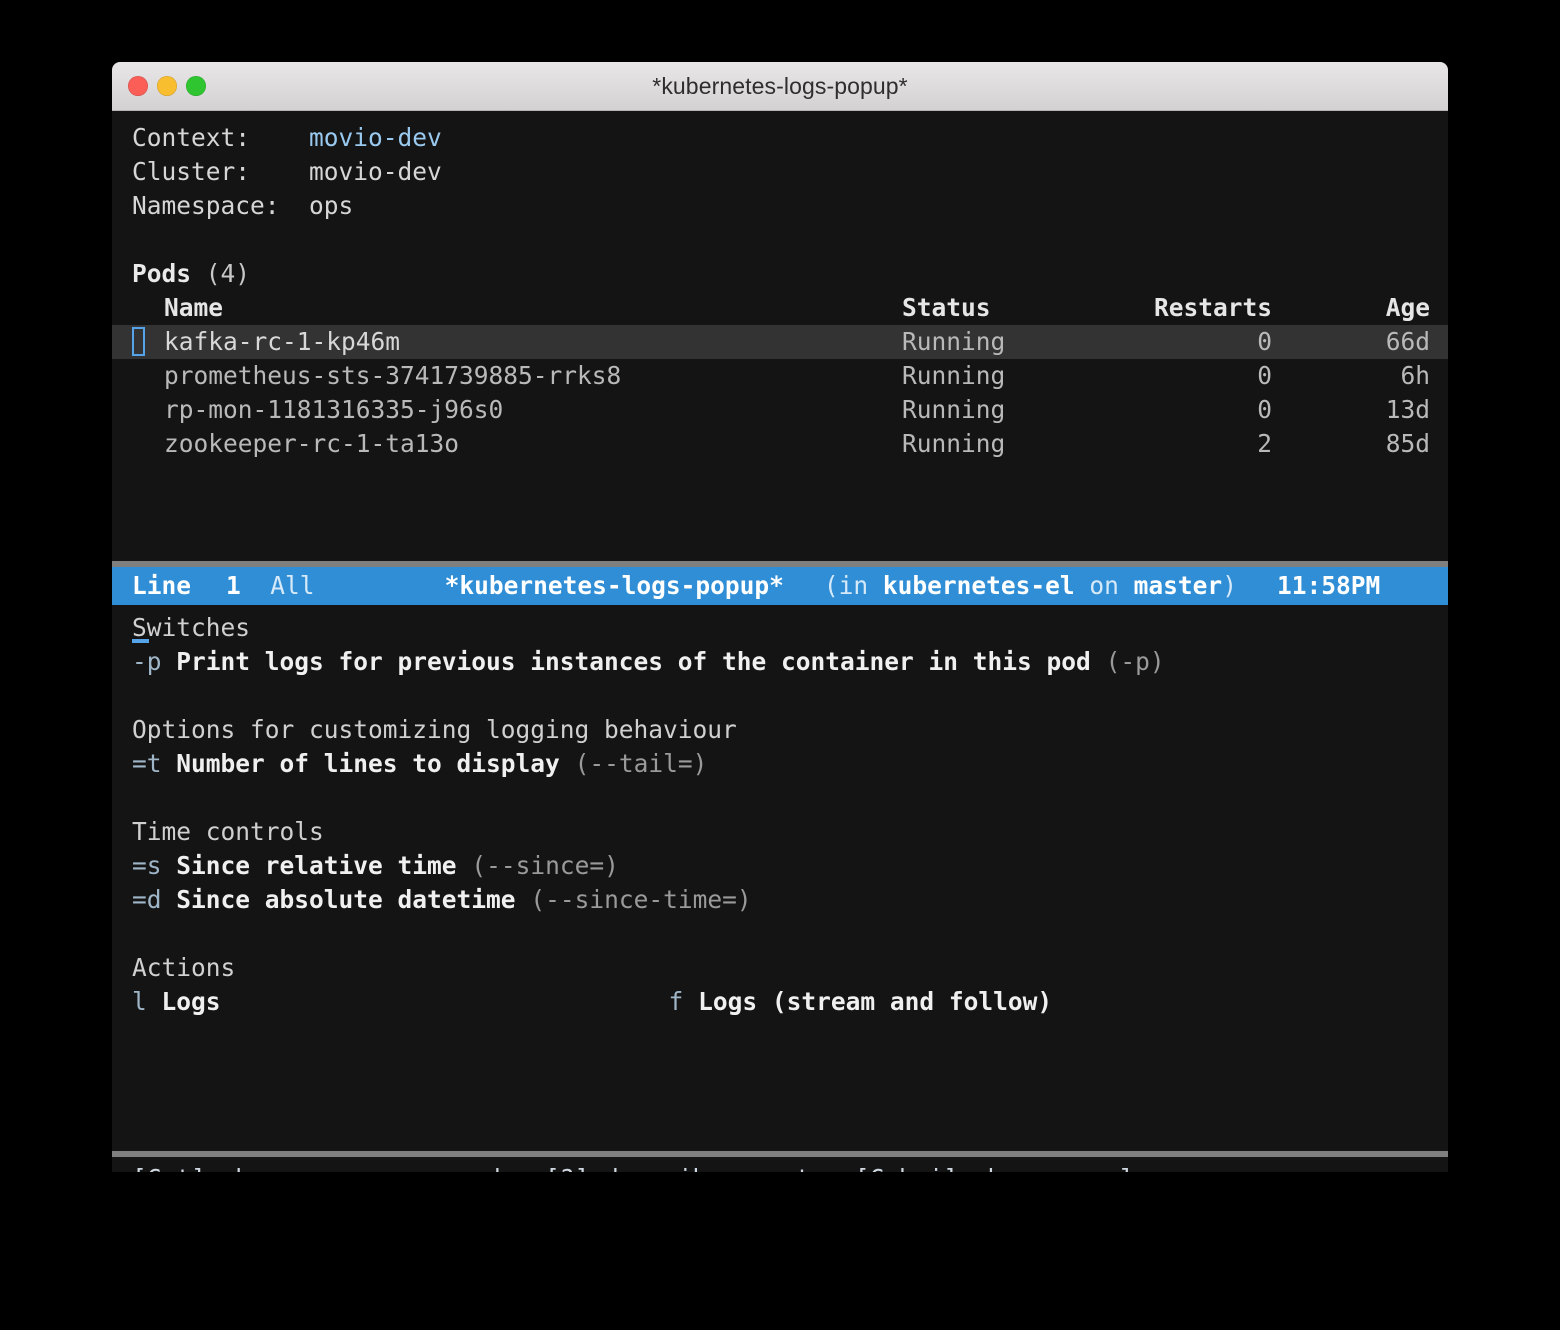 This screenshot has width=1560, height=1330. What do you see at coordinates (1104, 585) in the screenshot?
I see `modeline-on-word: on` at bounding box center [1104, 585].